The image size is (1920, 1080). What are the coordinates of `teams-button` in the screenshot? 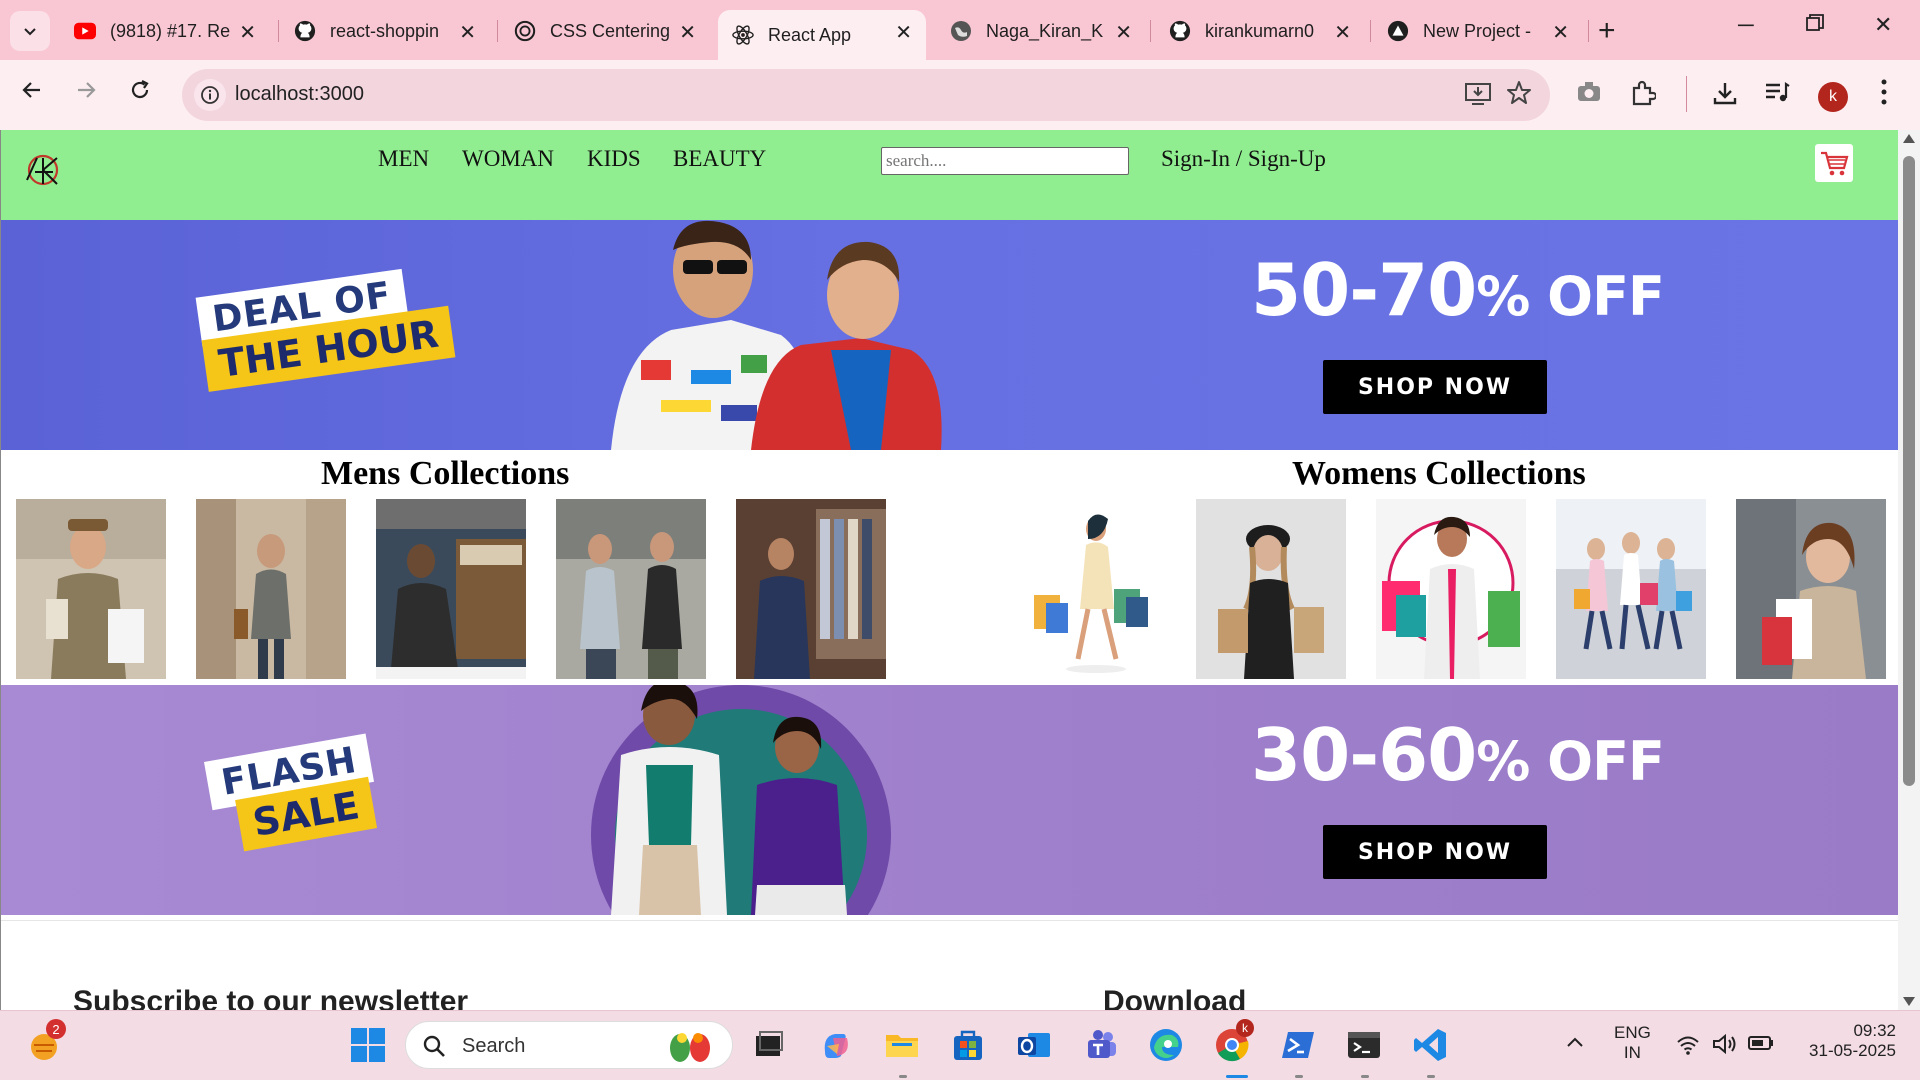 It's located at (1100, 1045).